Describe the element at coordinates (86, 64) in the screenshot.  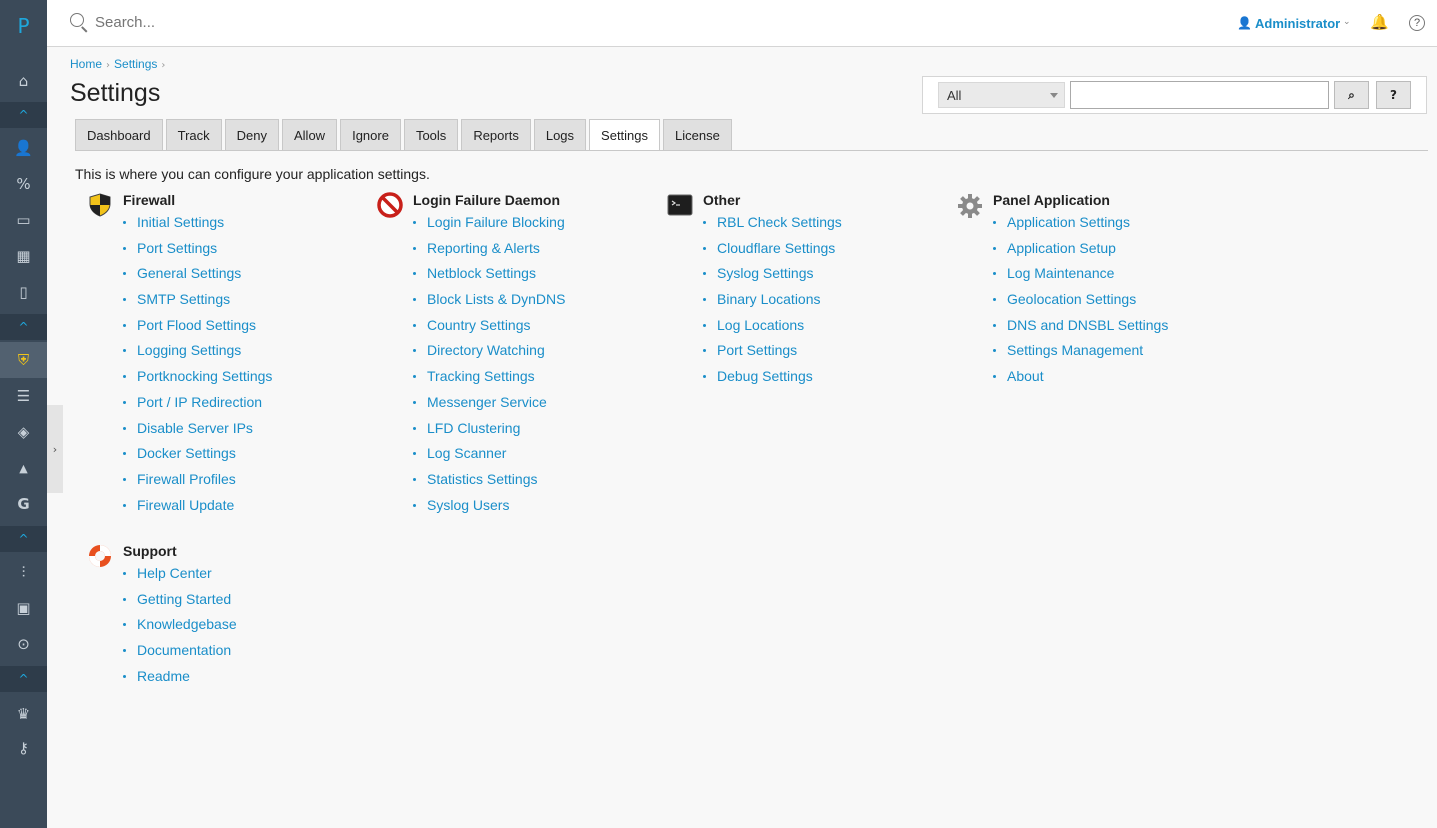
I see `breadcrumb-home: Home` at that location.